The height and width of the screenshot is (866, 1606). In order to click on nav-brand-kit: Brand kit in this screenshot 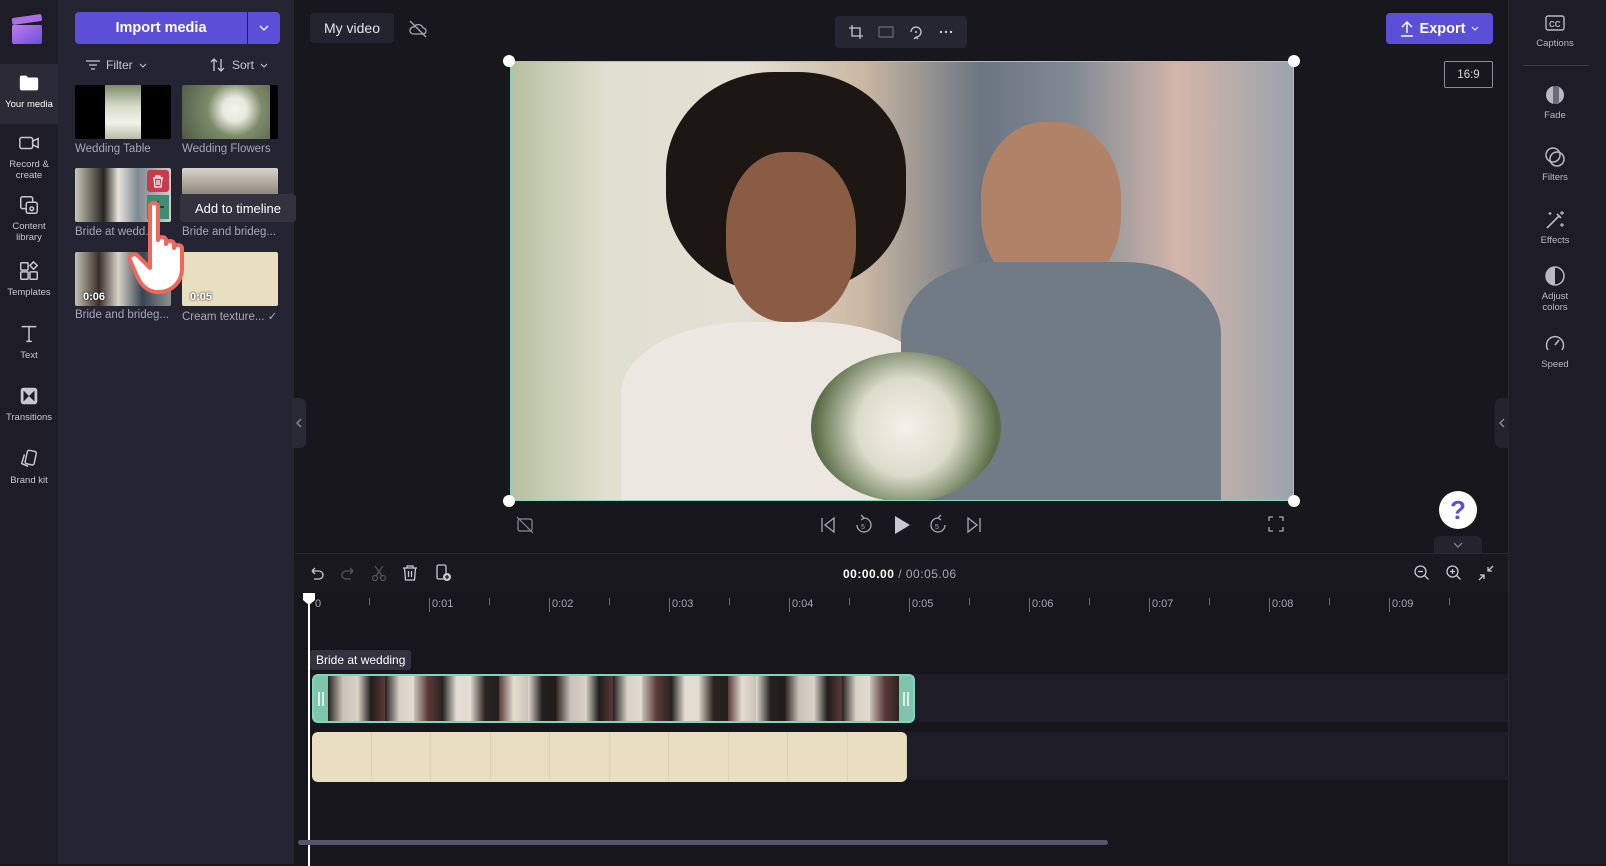, I will do `click(29, 470)`.